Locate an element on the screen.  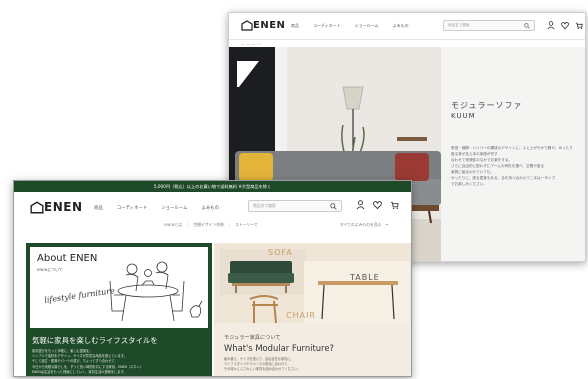
sub-nav-bar: ENENとは ｜ 空間デザイン作例 ｜ ストーリーで すべてのよみものを見る → is located at coordinates (212, 225).